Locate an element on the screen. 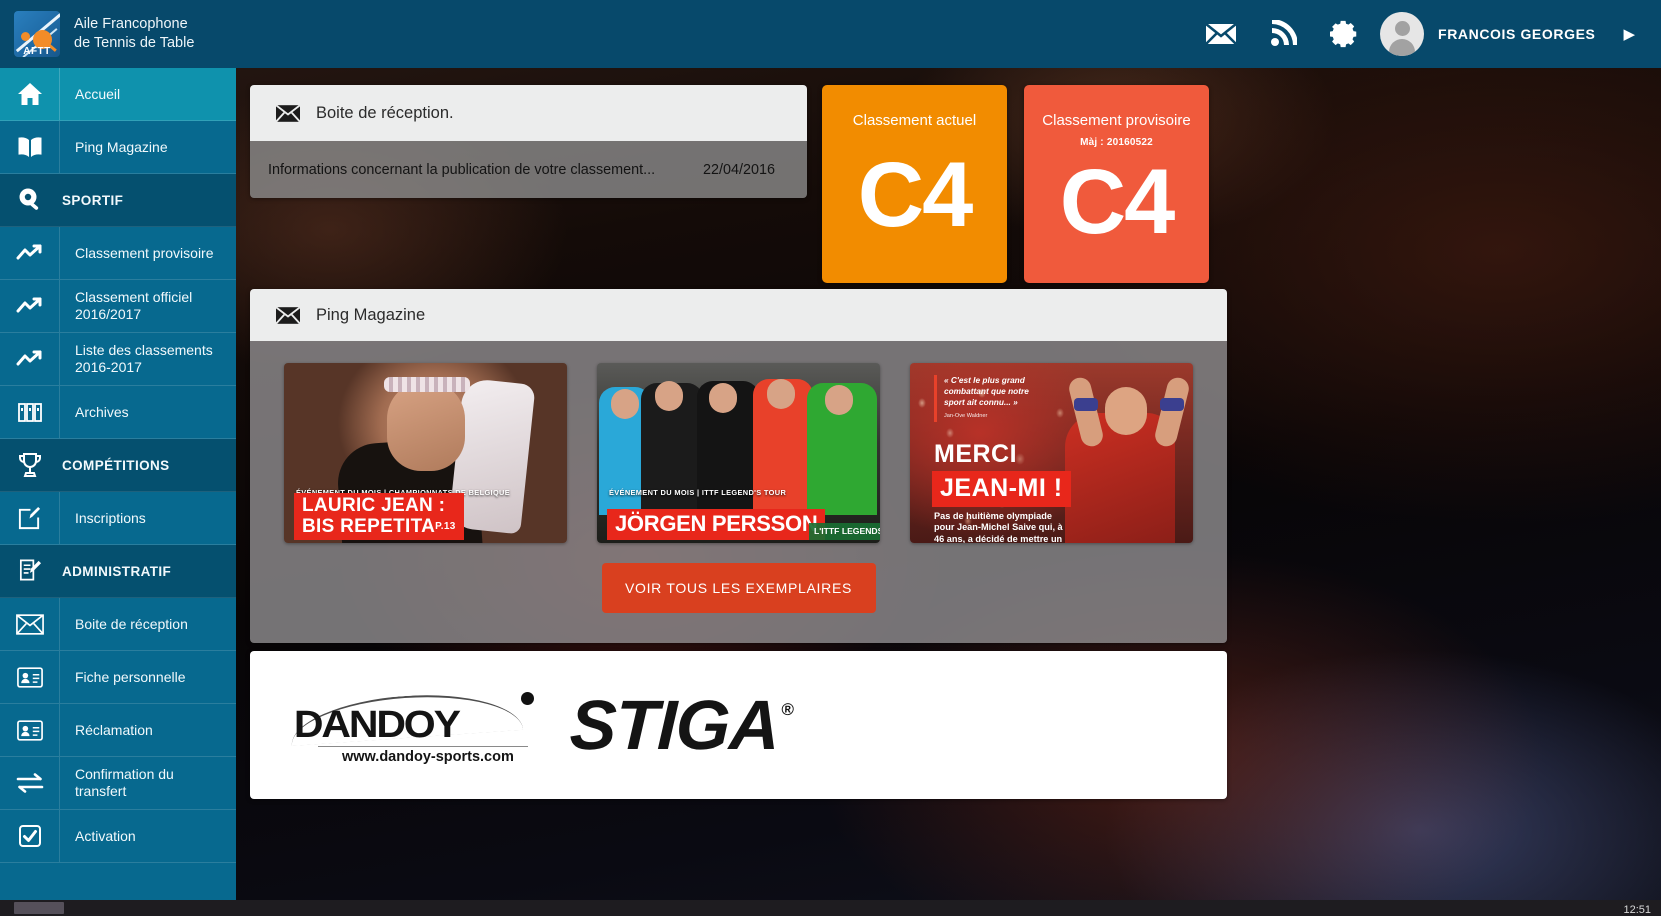 The width and height of the screenshot is (1661, 916). brand-line-2: de Tennis de Table is located at coordinates (134, 43).